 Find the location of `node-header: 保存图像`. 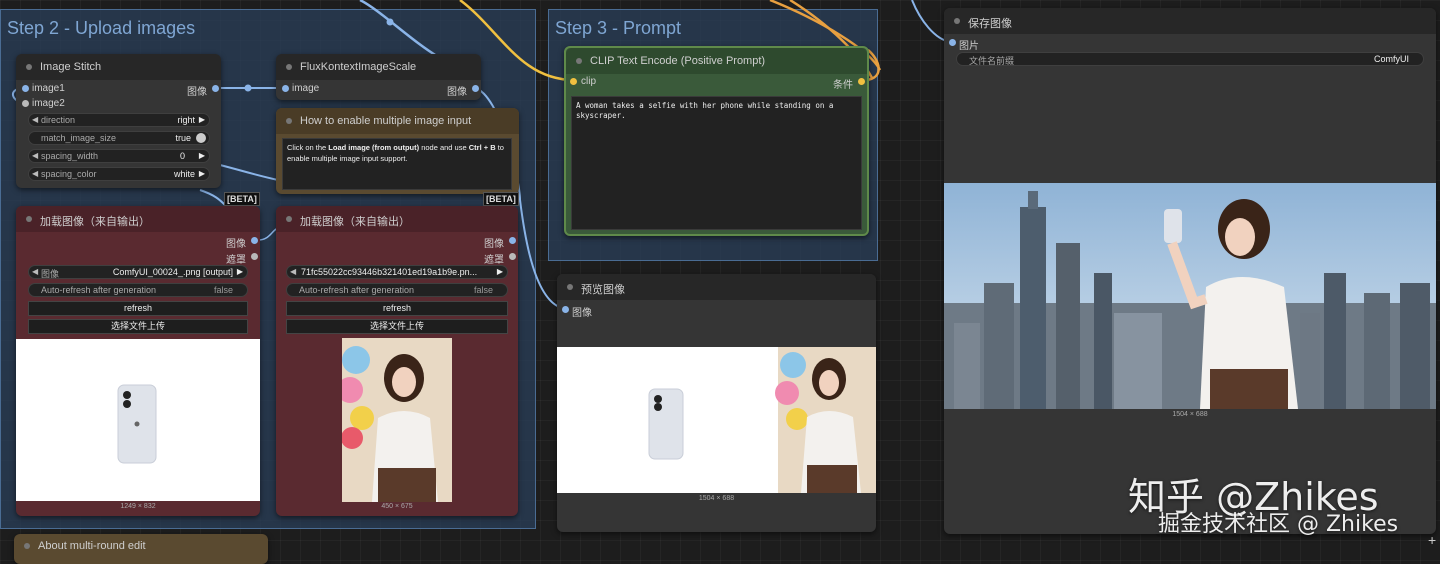

node-header: 保存图像 is located at coordinates (1190, 21).